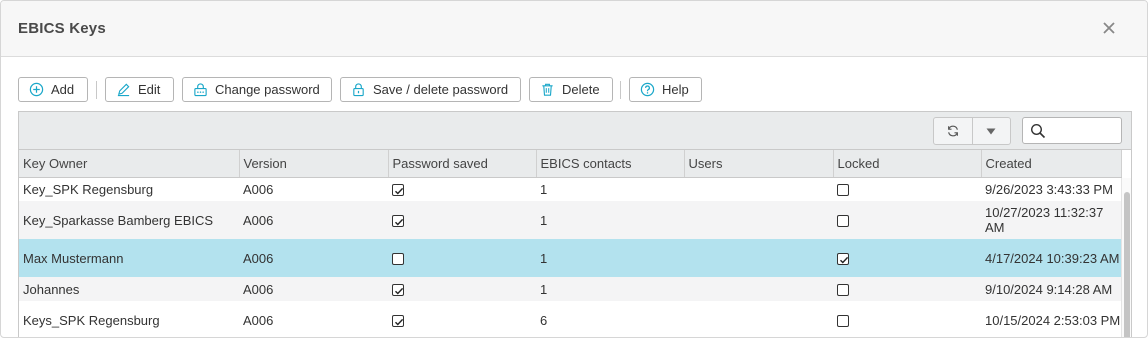 The height and width of the screenshot is (338, 1148). What do you see at coordinates (149, 89) in the screenshot?
I see `edit-button-label: Edit` at bounding box center [149, 89].